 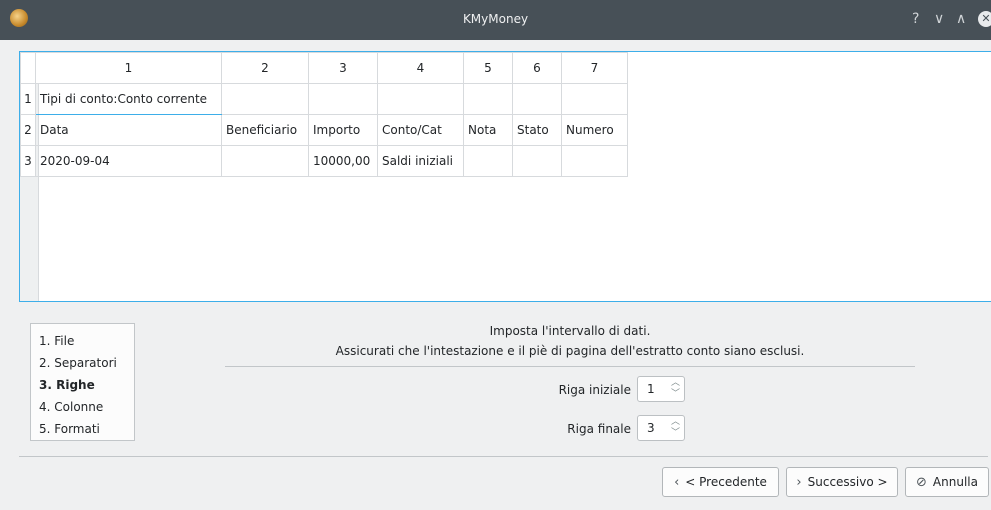 I want to click on table-row: 3 2020-09-04 10000,00 Saldi iniziali, so click(x=324, y=161).